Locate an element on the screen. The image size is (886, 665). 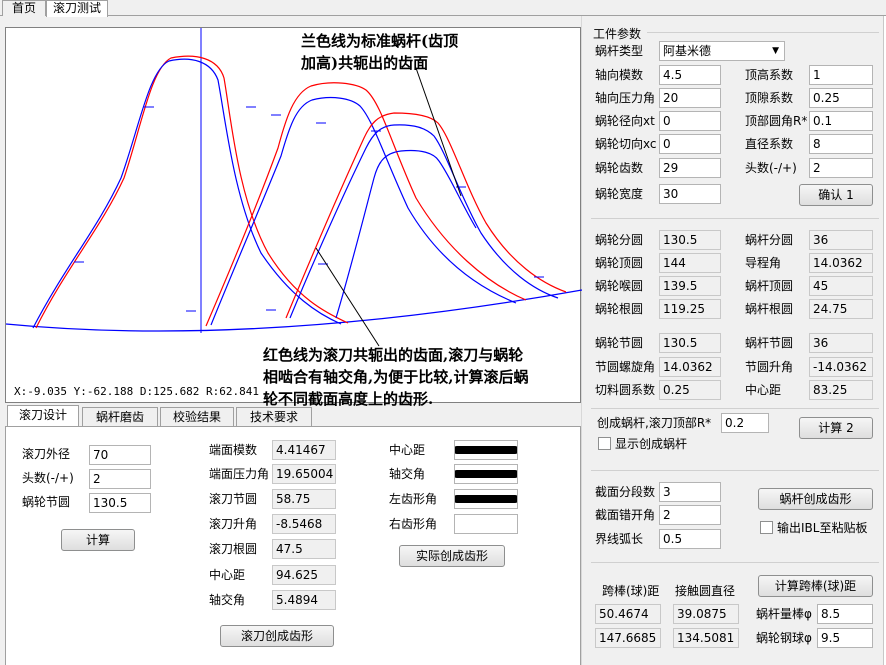
boundary-arc-label: 界线弧长 is located at coordinates (619, 539).